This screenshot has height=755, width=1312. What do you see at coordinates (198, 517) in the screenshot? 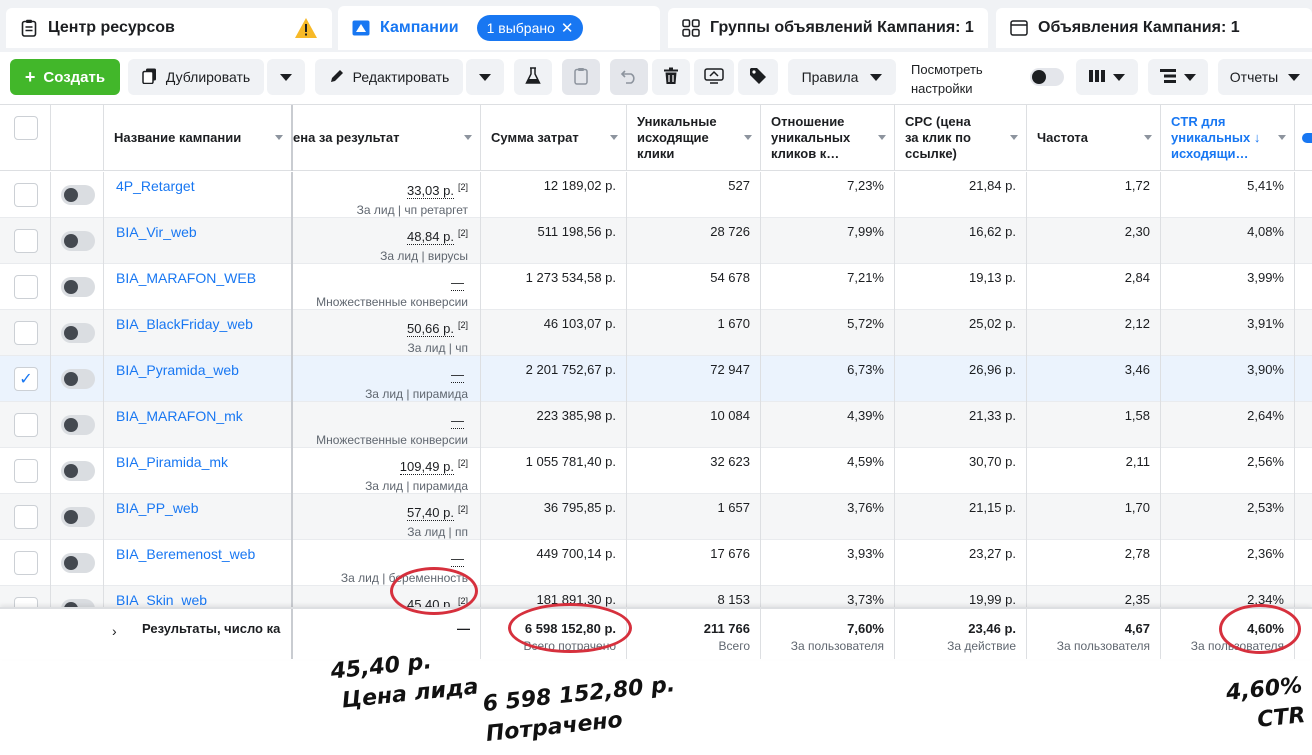
I see `cell-campaign-name: BIA_PP_web` at bounding box center [198, 517].